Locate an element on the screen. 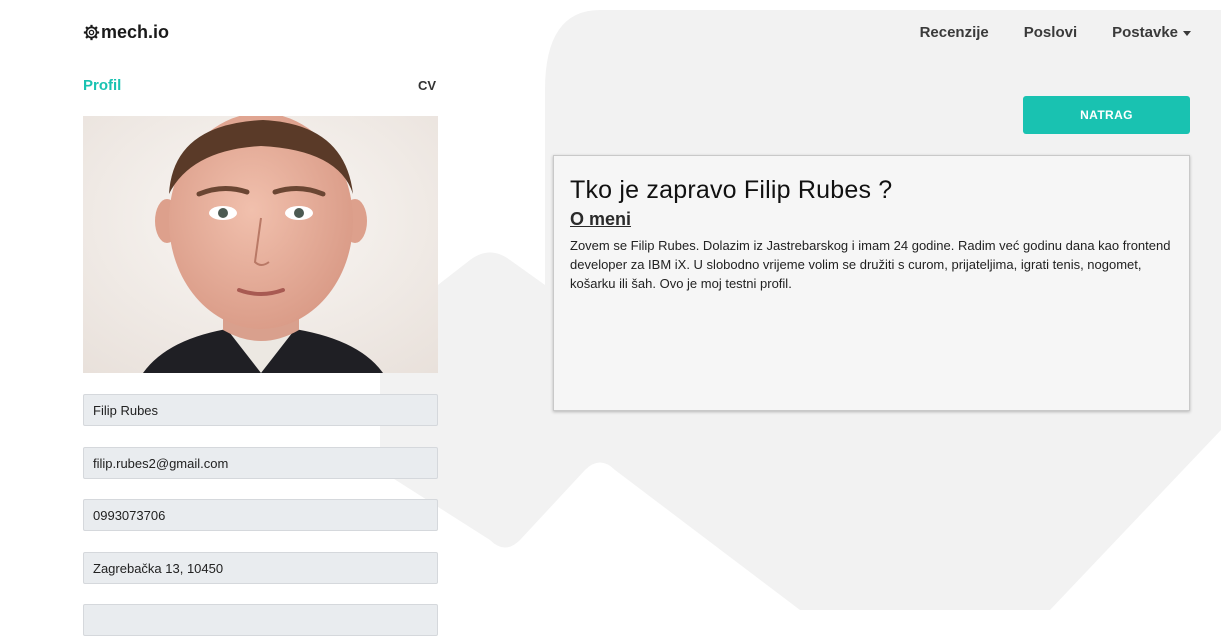  brand-name: mech.io is located at coordinates (135, 32).